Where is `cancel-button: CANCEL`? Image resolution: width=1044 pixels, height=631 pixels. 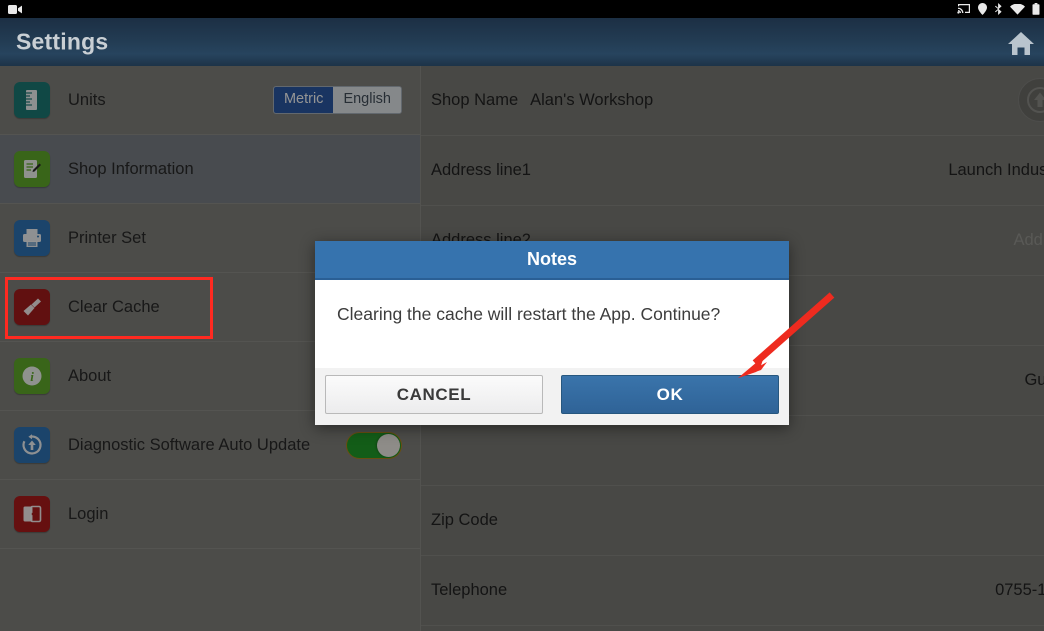 cancel-button: CANCEL is located at coordinates (434, 394).